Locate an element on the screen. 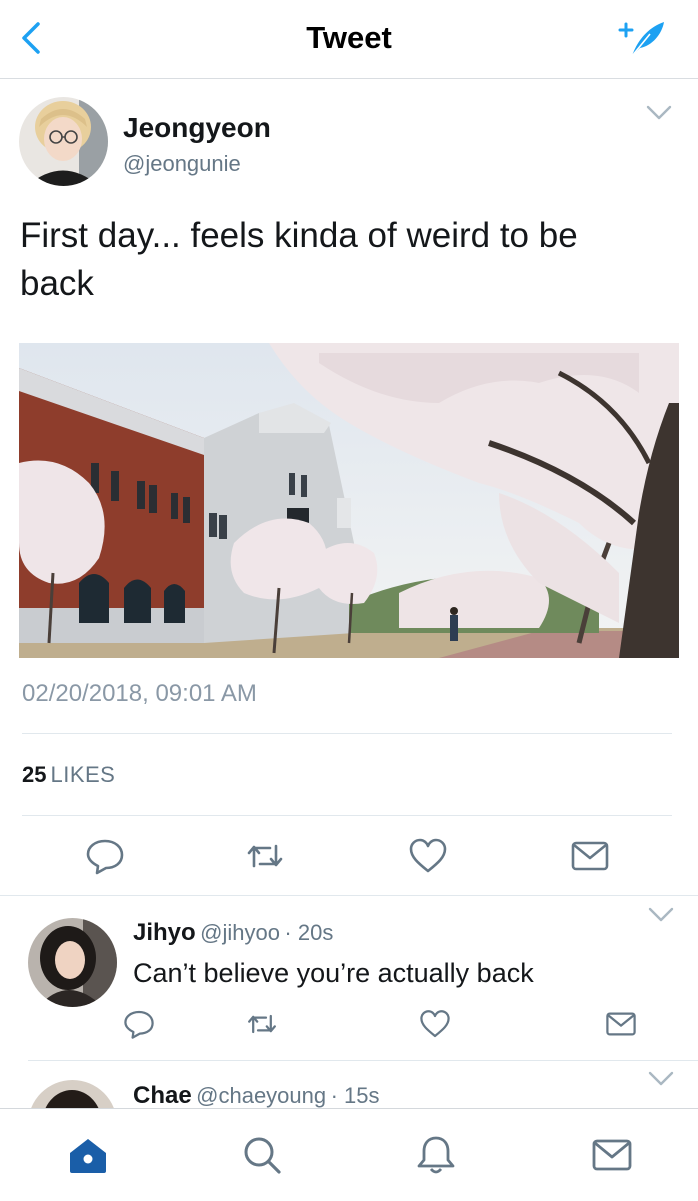 The width and height of the screenshot is (698, 1201). reply-time: · 15s is located at coordinates (355, 1095).